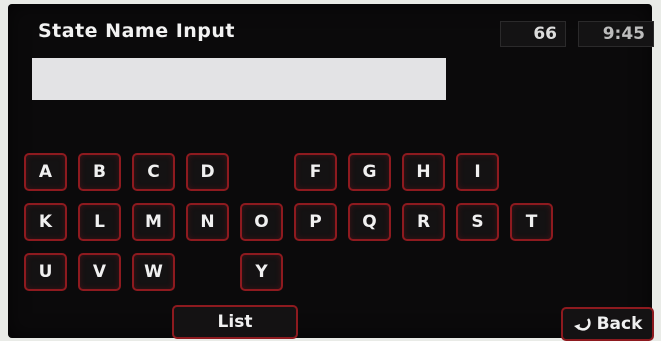  I want to click on key-F: F, so click(315, 172).